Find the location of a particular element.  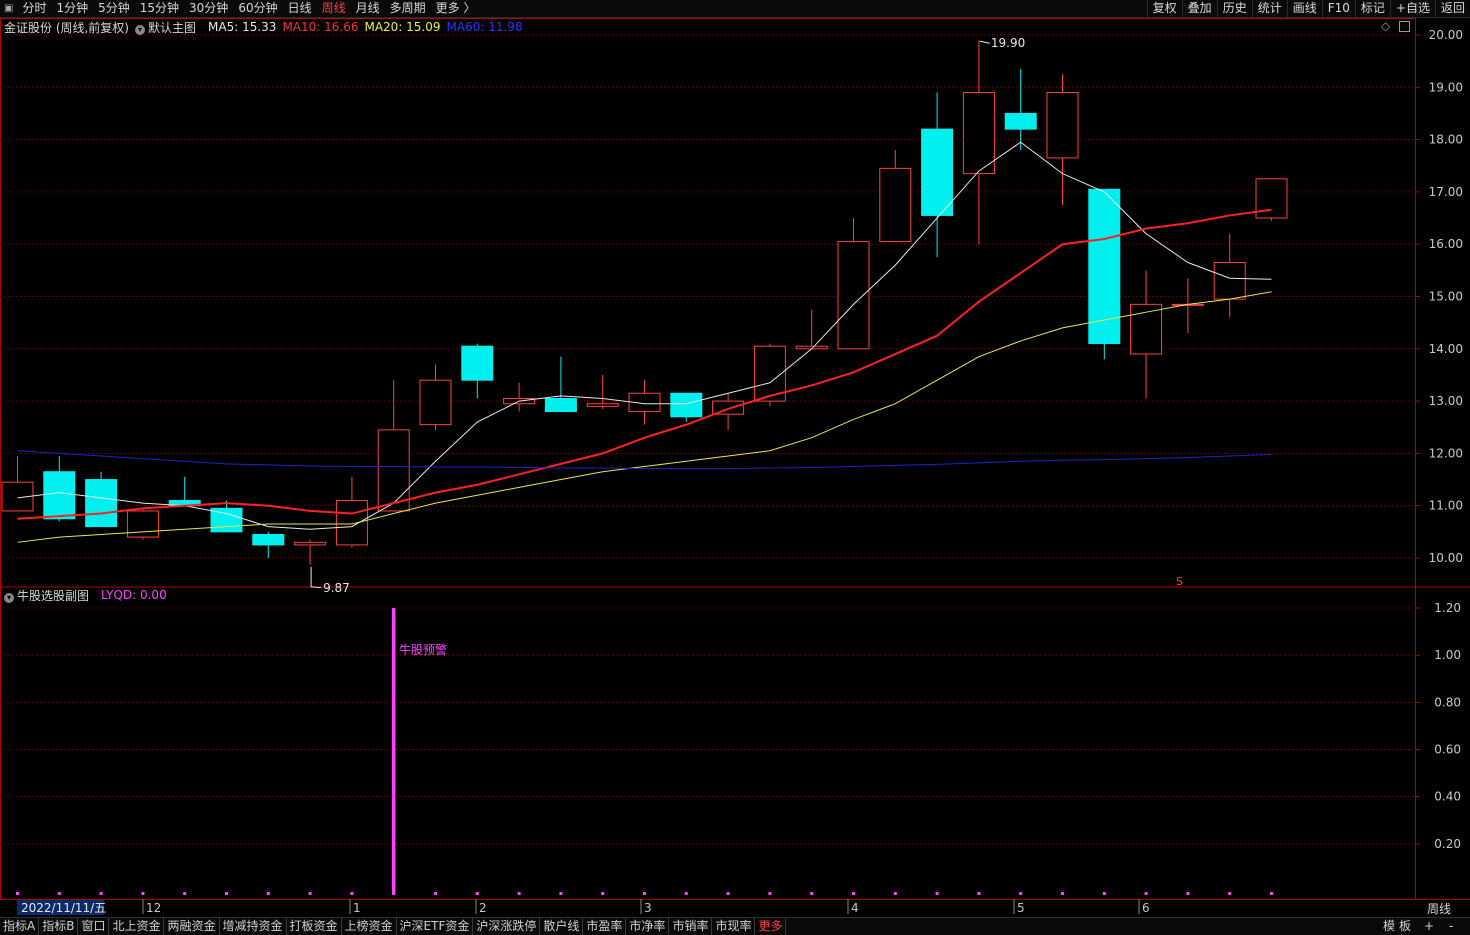

stock-title: 金证股份 (周线,前复权) is located at coordinates (66, 27).